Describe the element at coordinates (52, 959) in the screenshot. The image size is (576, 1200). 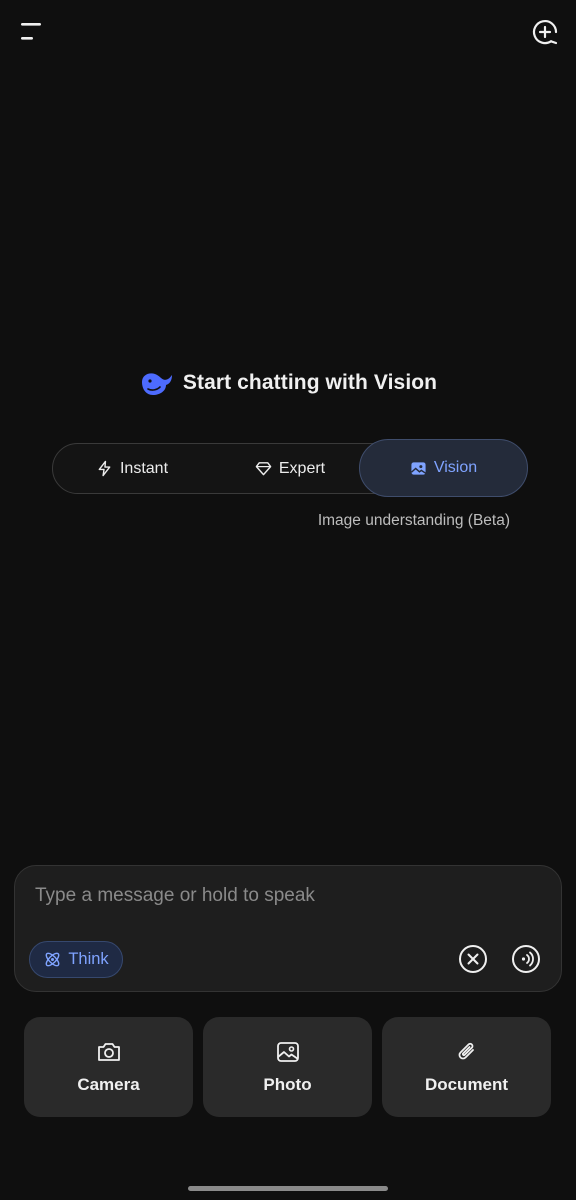
I see `atom-icon` at that location.